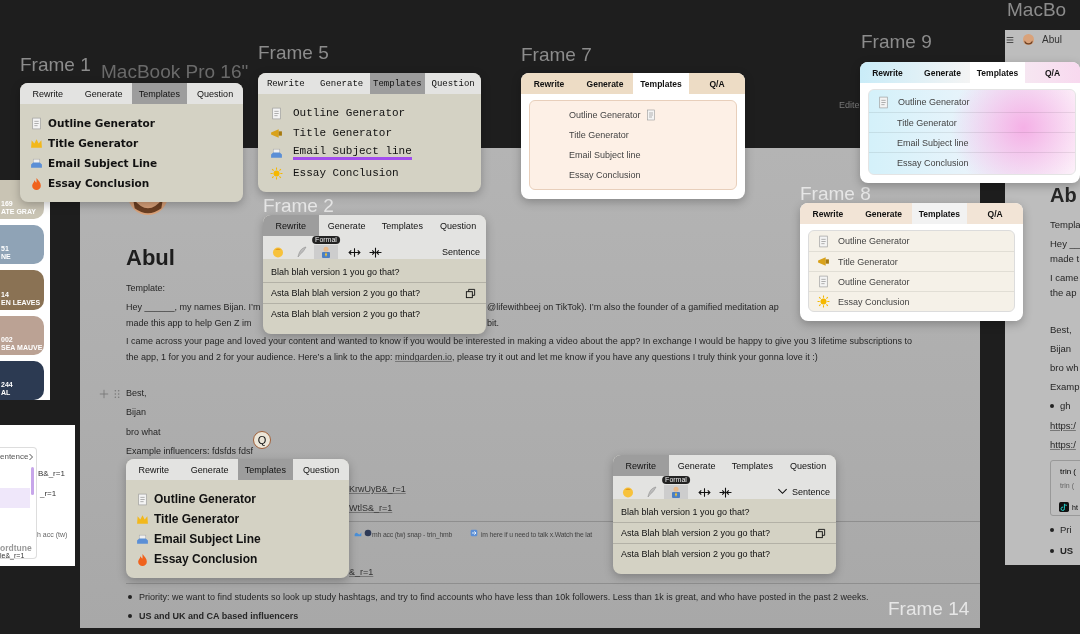  I want to click on text-line: @lifewithbeej on TikTok). I’m also the founder of a gamified meditation ap, so click(633, 307).